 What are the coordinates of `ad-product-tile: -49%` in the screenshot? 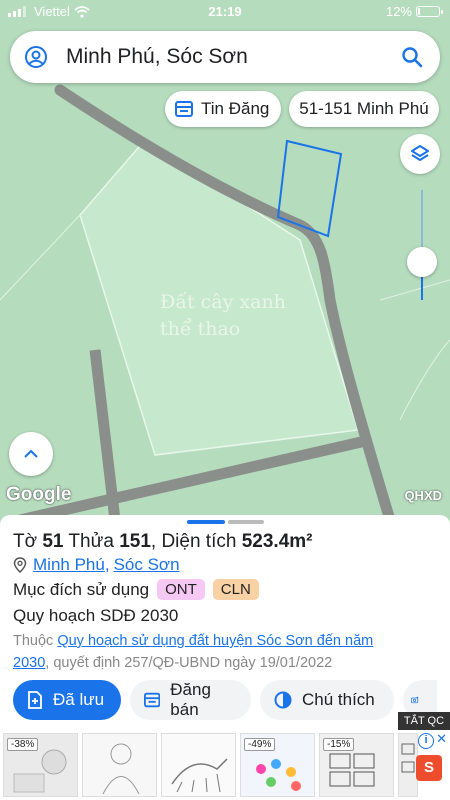 It's located at (277, 765).